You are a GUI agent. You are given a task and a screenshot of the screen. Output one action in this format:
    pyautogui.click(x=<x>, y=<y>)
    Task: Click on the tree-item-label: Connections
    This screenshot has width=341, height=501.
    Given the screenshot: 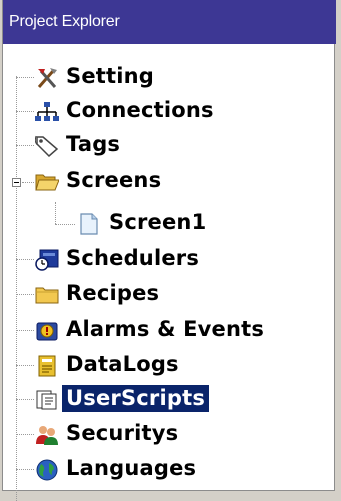 What is the action you would take?
    pyautogui.click(x=140, y=110)
    